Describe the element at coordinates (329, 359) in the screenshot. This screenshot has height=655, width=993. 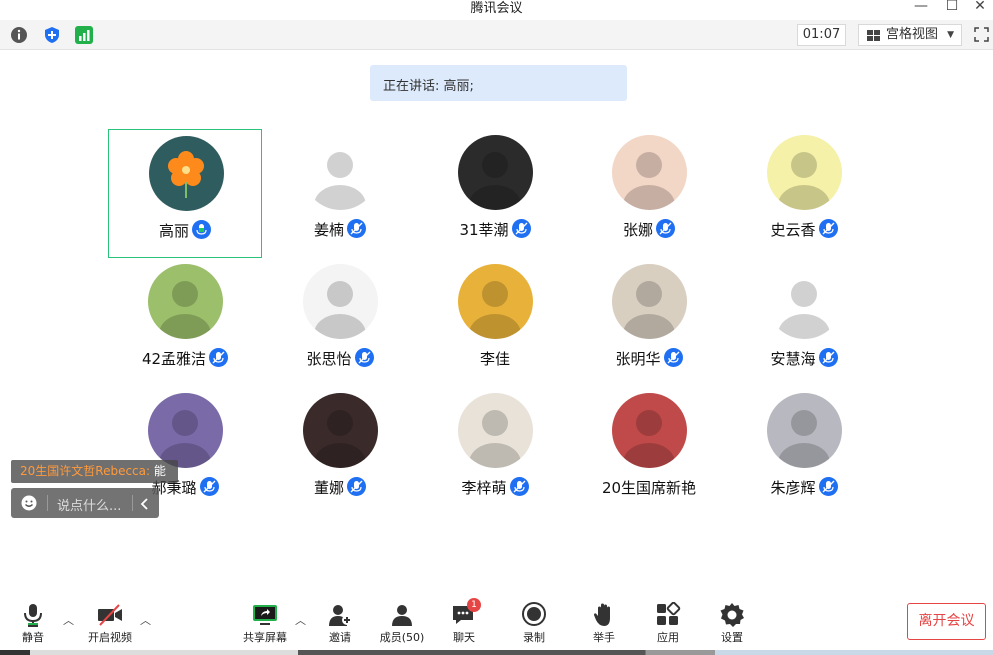
I see `participant-name: 张思怡` at that location.